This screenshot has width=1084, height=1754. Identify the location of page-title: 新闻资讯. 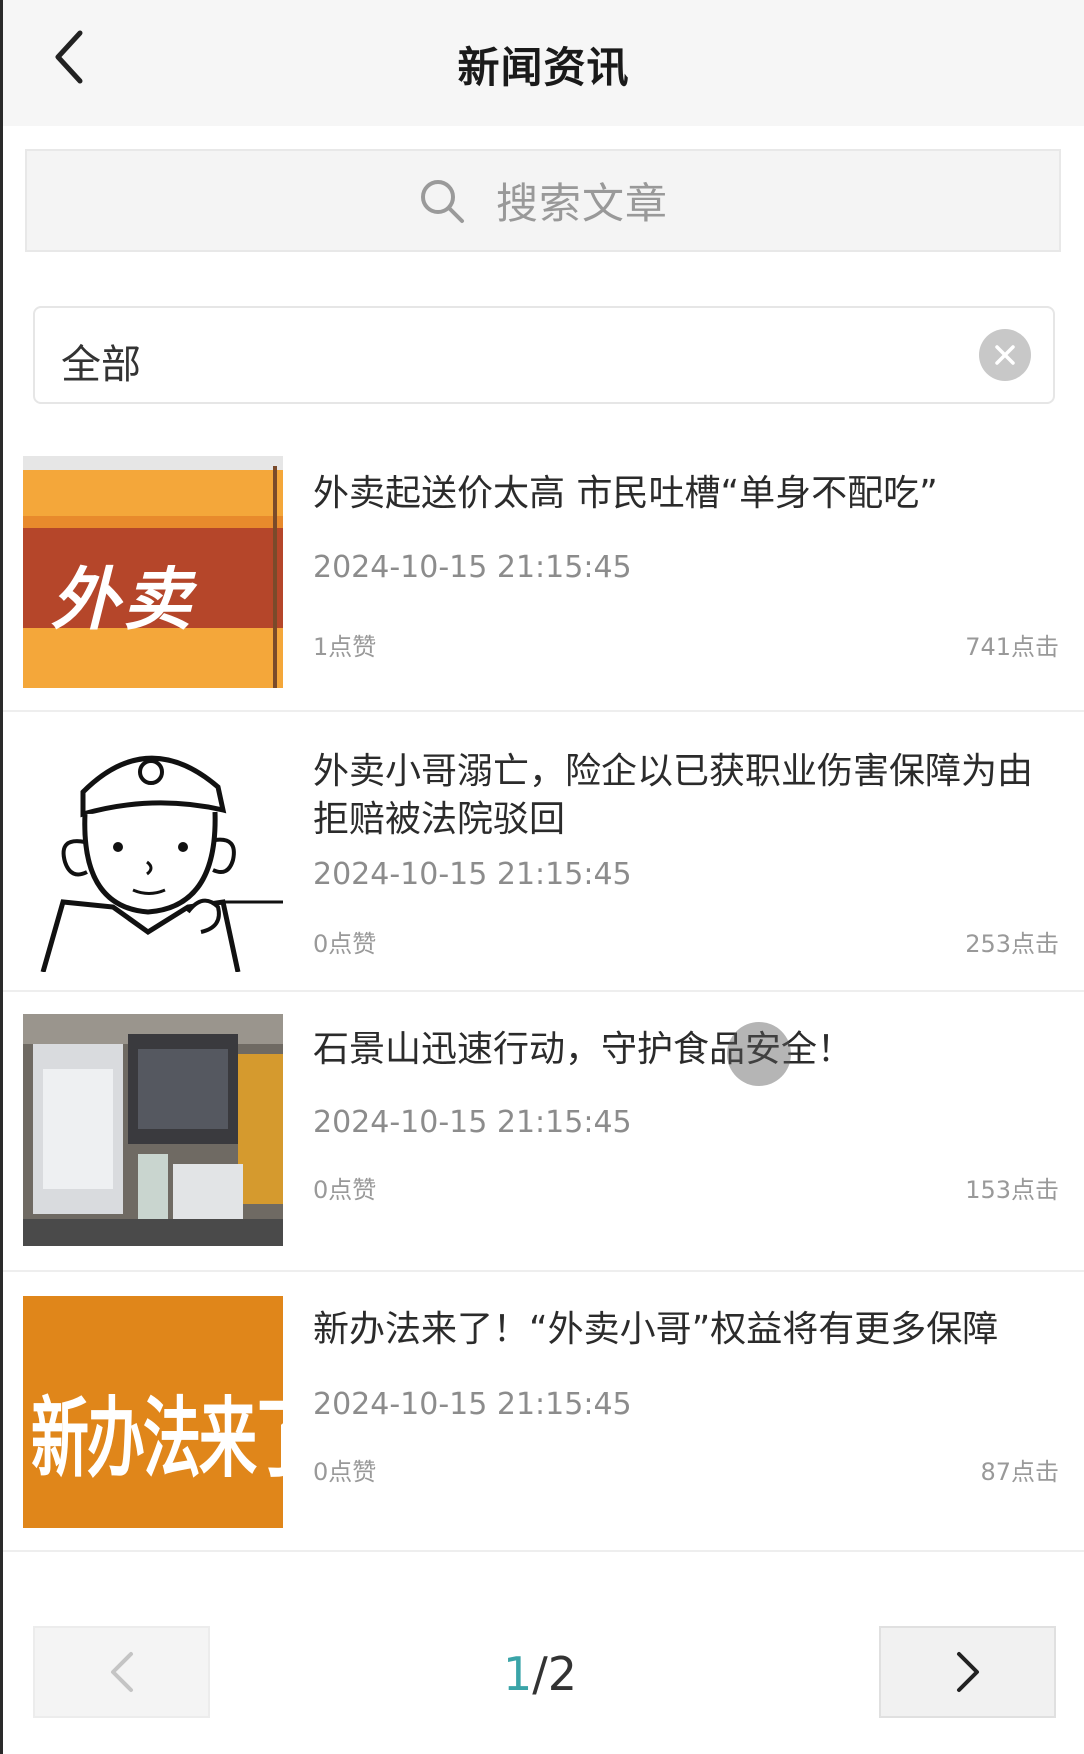
(543, 67).